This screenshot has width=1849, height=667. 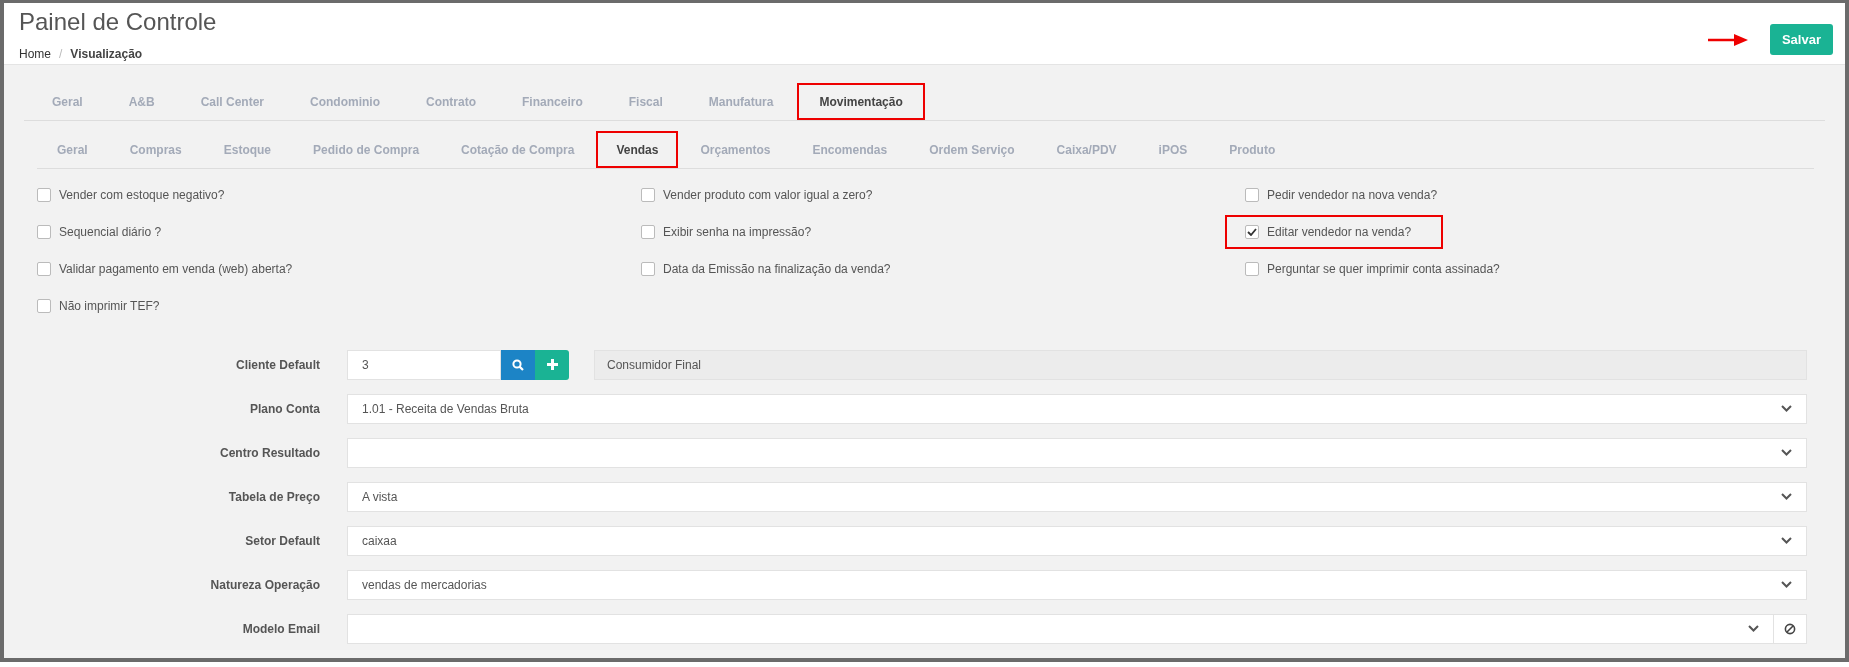 I want to click on checkbox-option: Data da Emissão na finalização da venda?, so click(x=772, y=268).